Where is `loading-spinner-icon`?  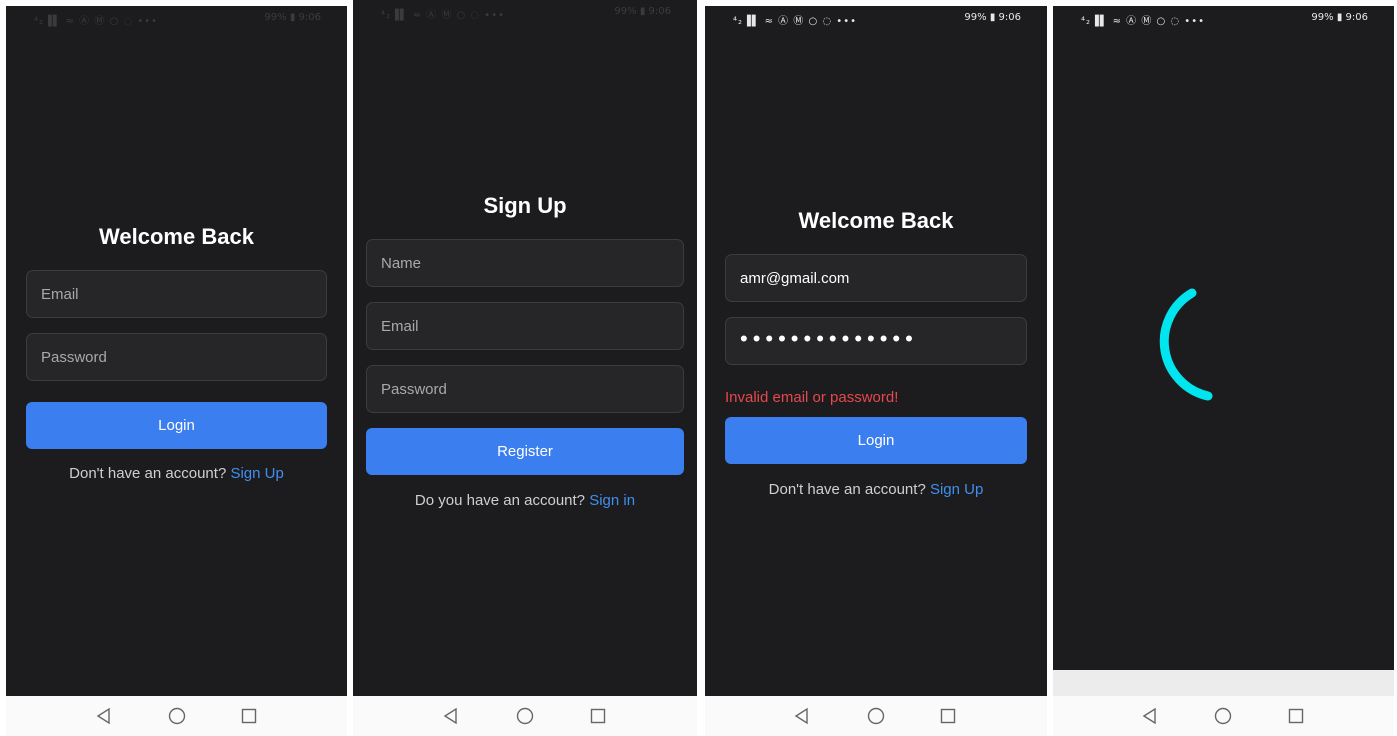
loading-spinner-icon is located at coordinates (1186, 344).